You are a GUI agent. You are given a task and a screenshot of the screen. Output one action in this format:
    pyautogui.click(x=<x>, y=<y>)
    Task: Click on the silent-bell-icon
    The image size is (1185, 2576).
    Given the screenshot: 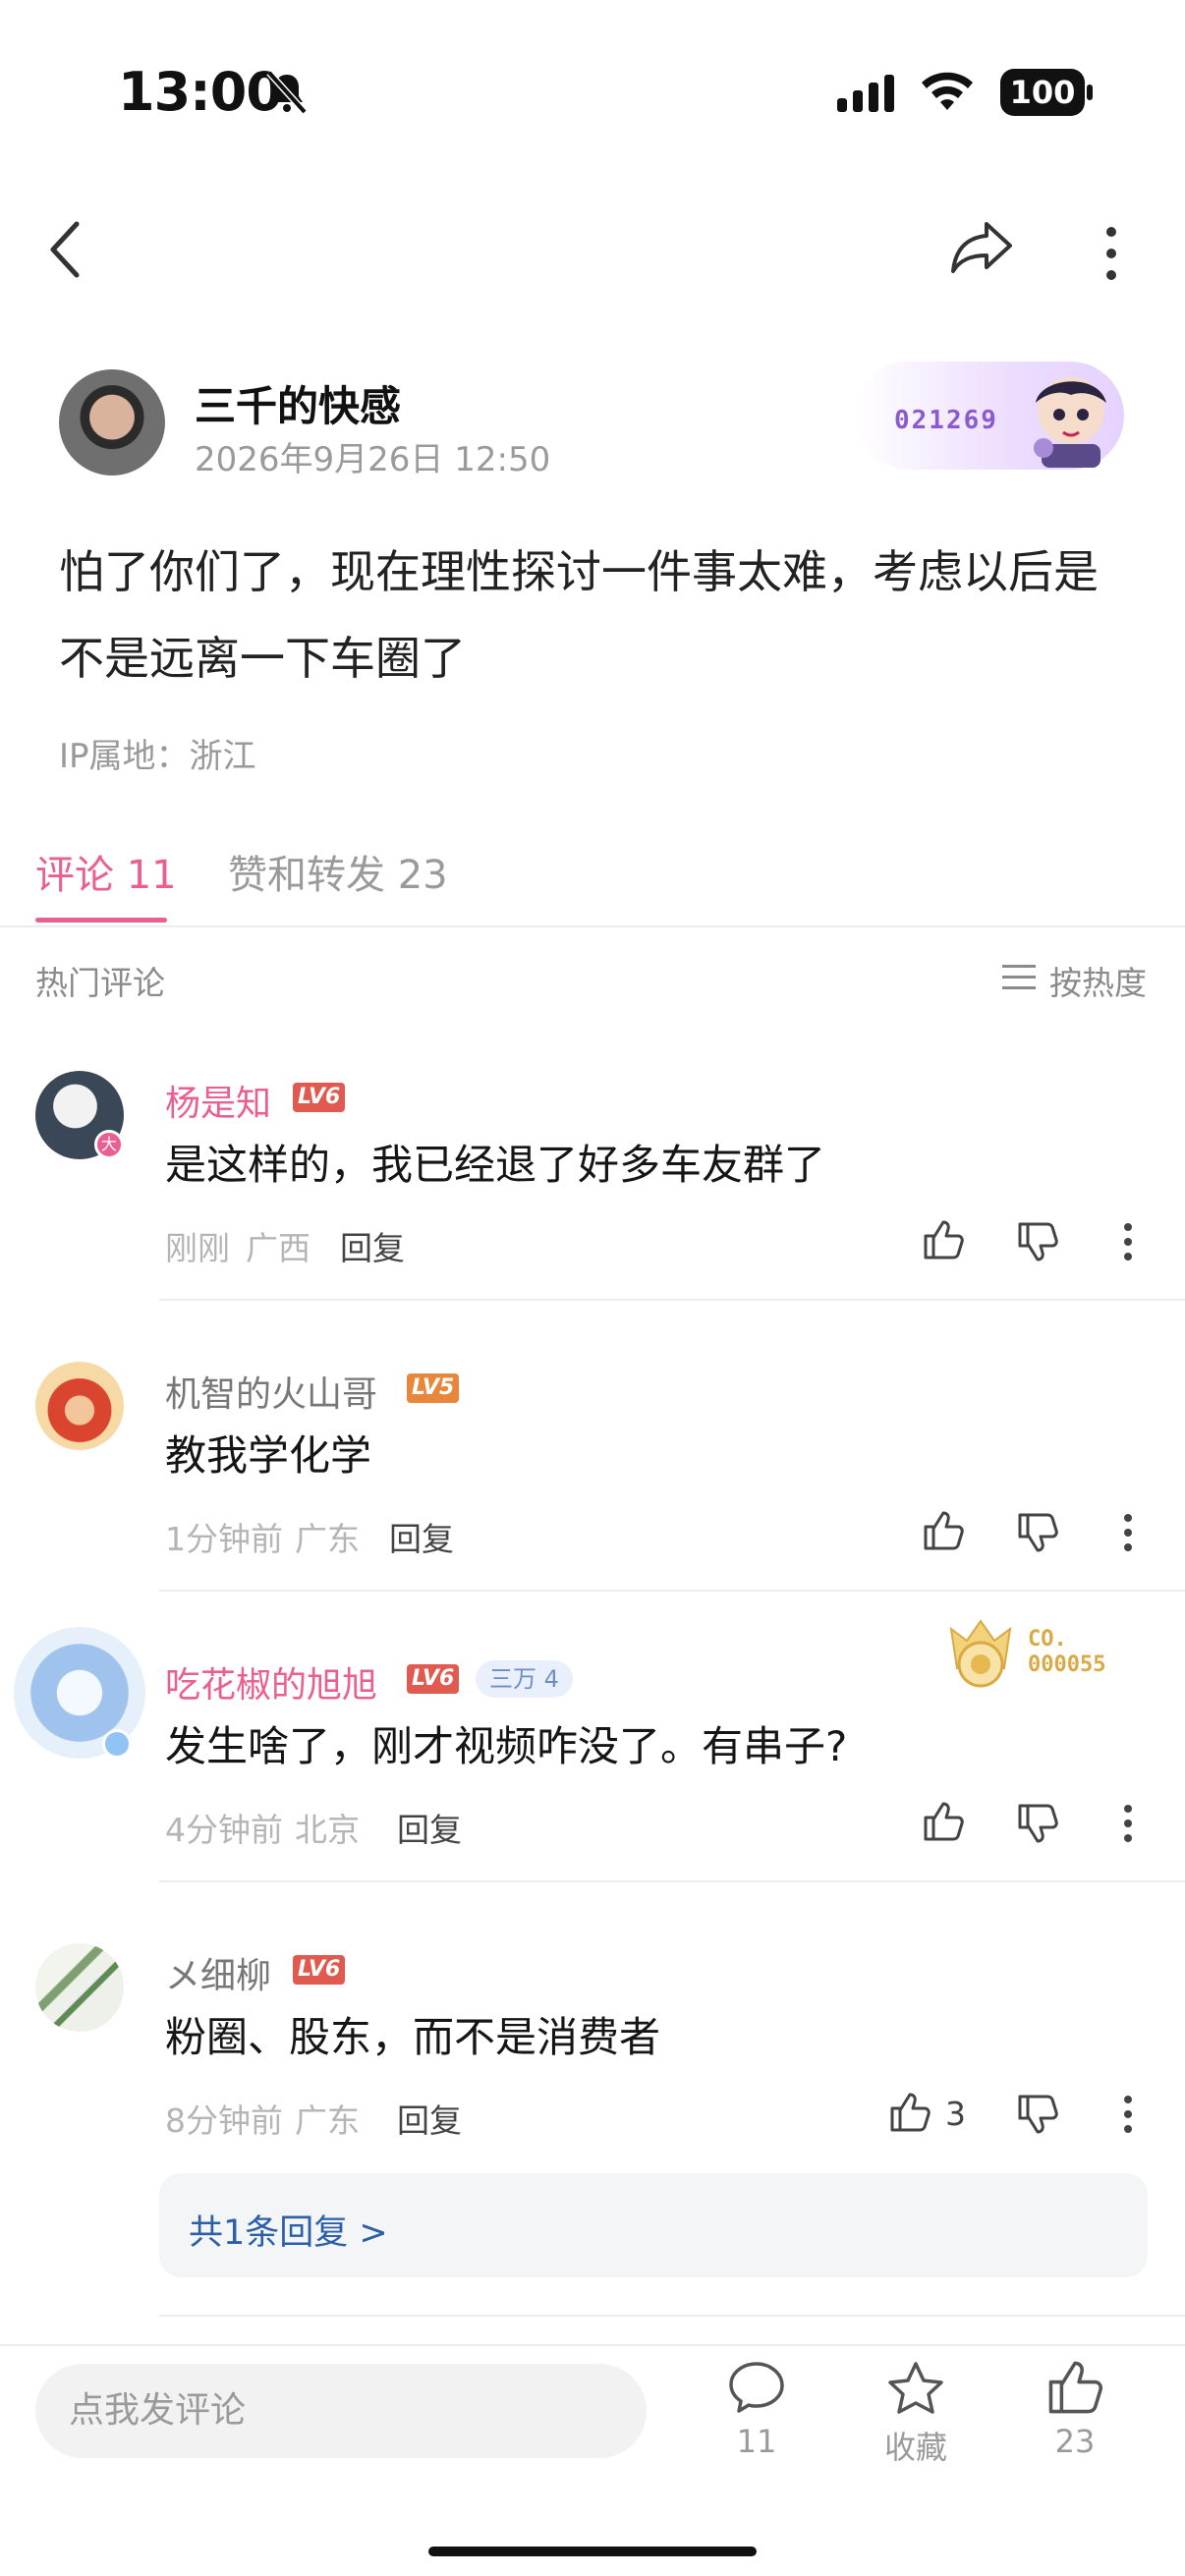 What is the action you would take?
    pyautogui.click(x=287, y=92)
    